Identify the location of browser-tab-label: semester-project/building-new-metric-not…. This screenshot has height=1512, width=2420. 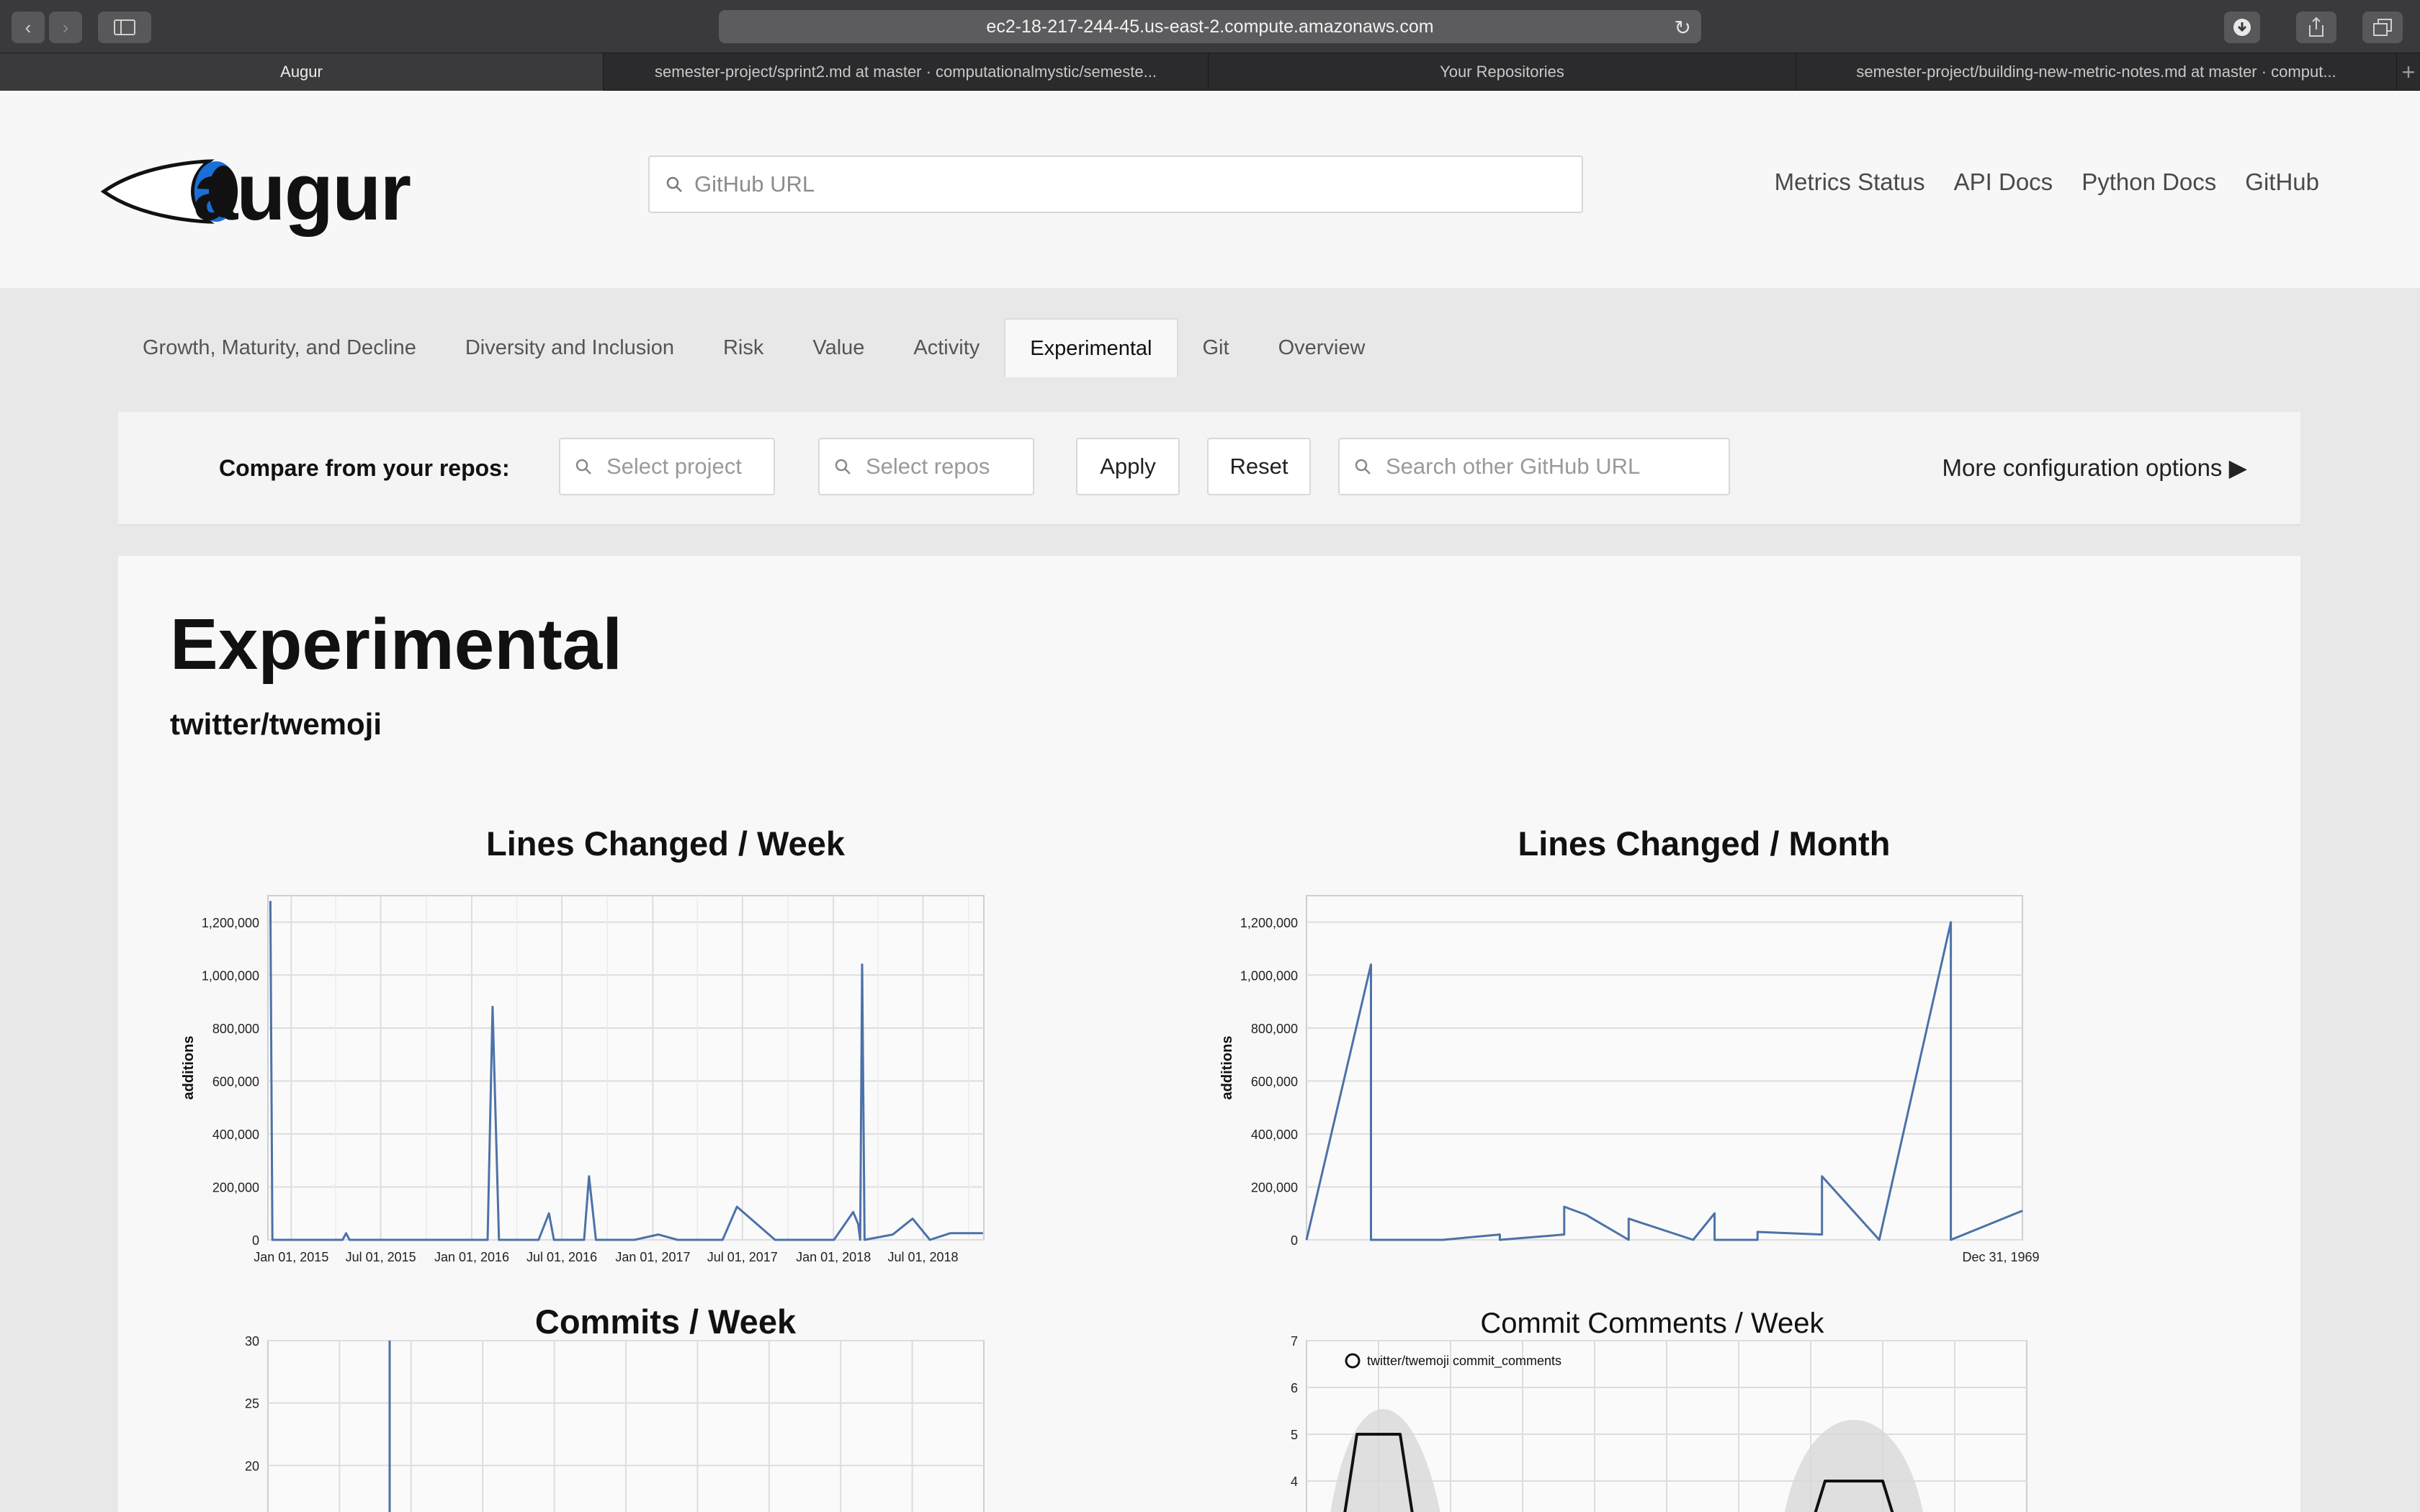
(2096, 72).